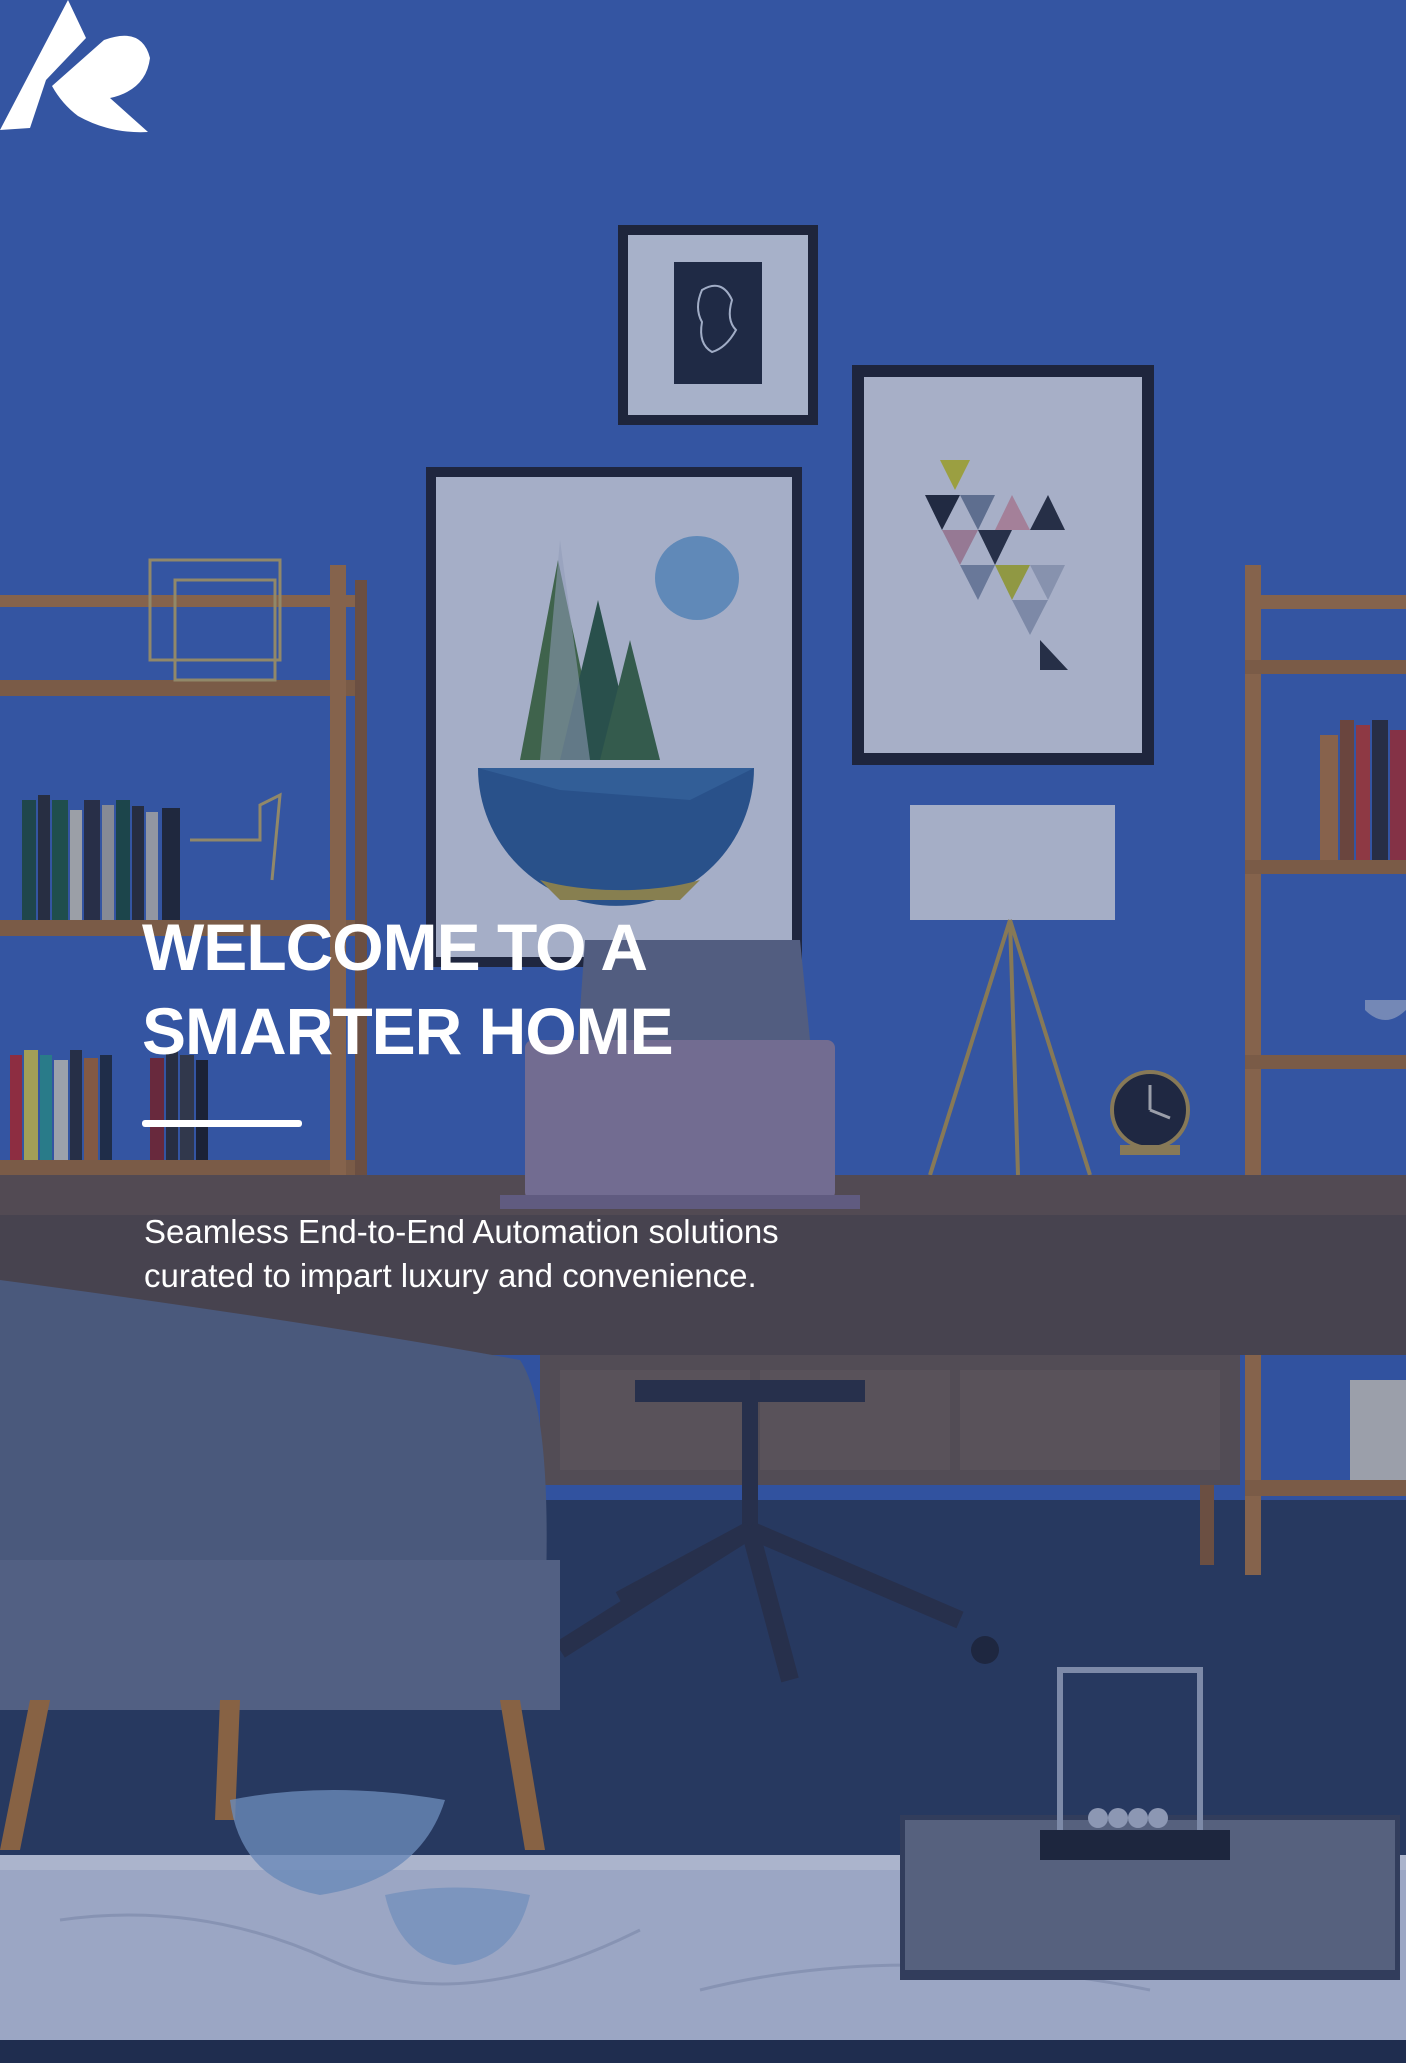  Describe the element at coordinates (75, 66) in the screenshot. I see `stylized-a-logo-icon` at that location.